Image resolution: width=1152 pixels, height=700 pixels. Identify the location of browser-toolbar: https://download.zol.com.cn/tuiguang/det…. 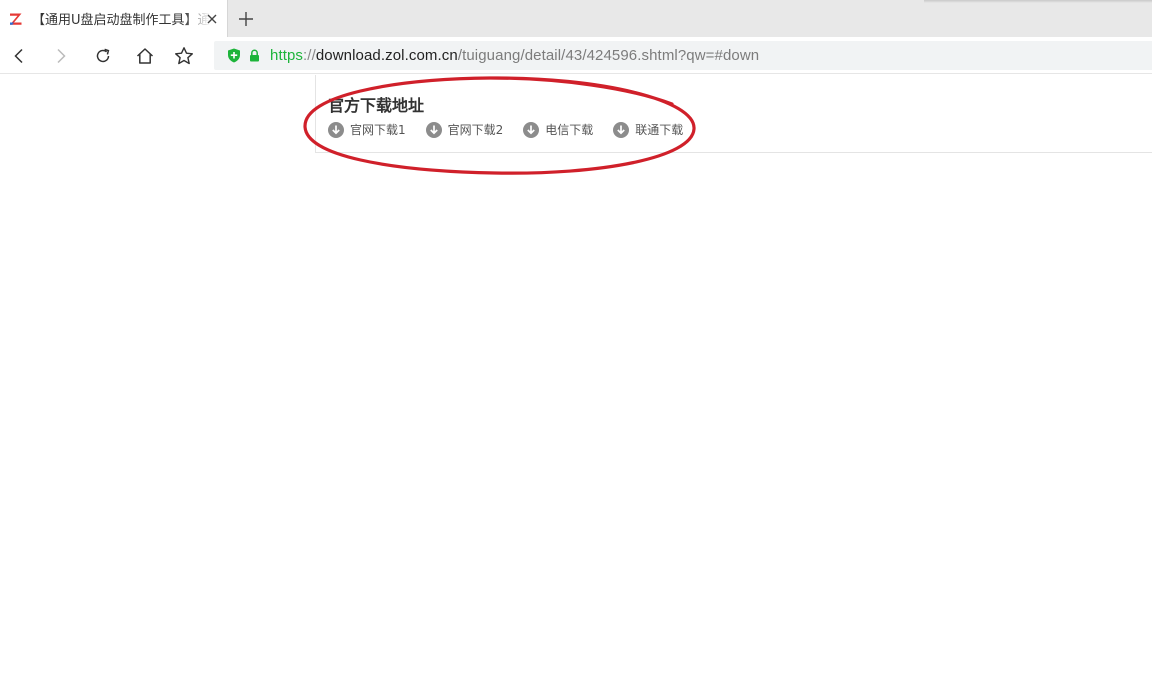
(576, 55).